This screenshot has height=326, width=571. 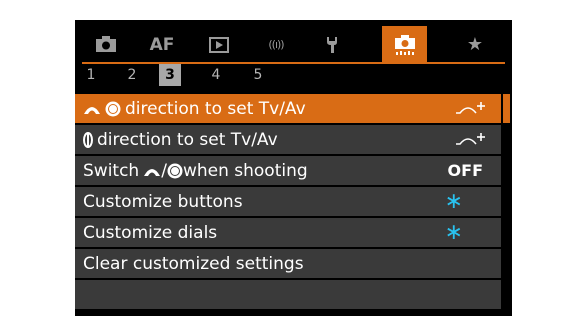 I want to click on menu-item-clear-customized-settings: Clear customized settings, so click(x=288, y=263).